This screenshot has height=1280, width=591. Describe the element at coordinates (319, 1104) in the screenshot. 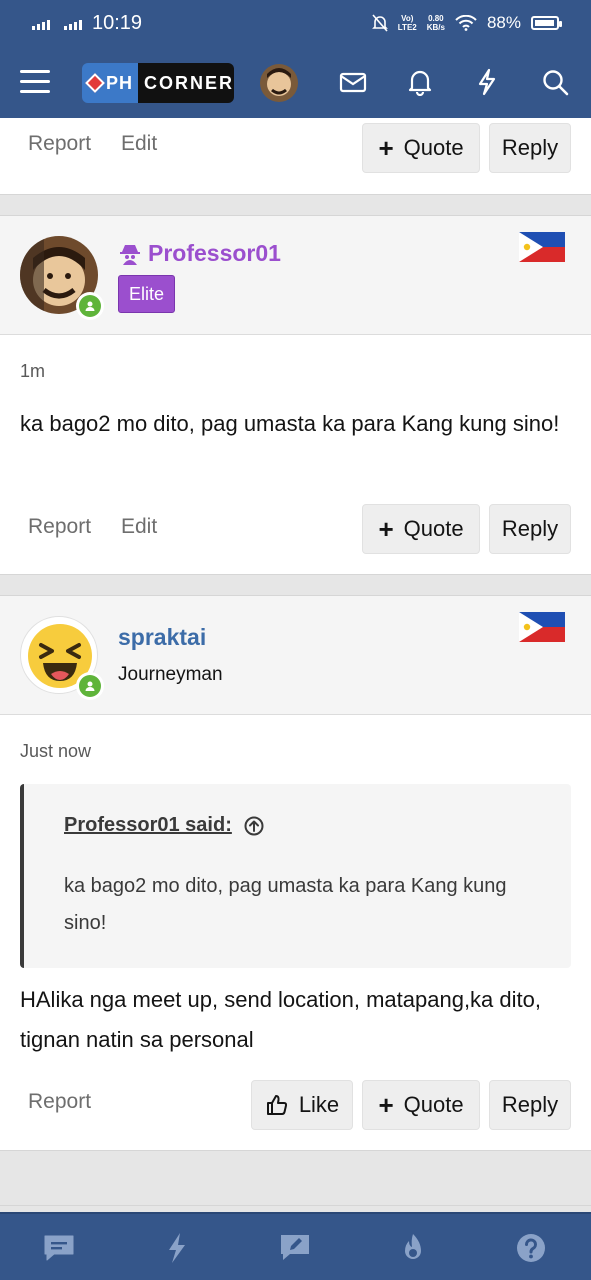

I see `like-label: Like` at that location.